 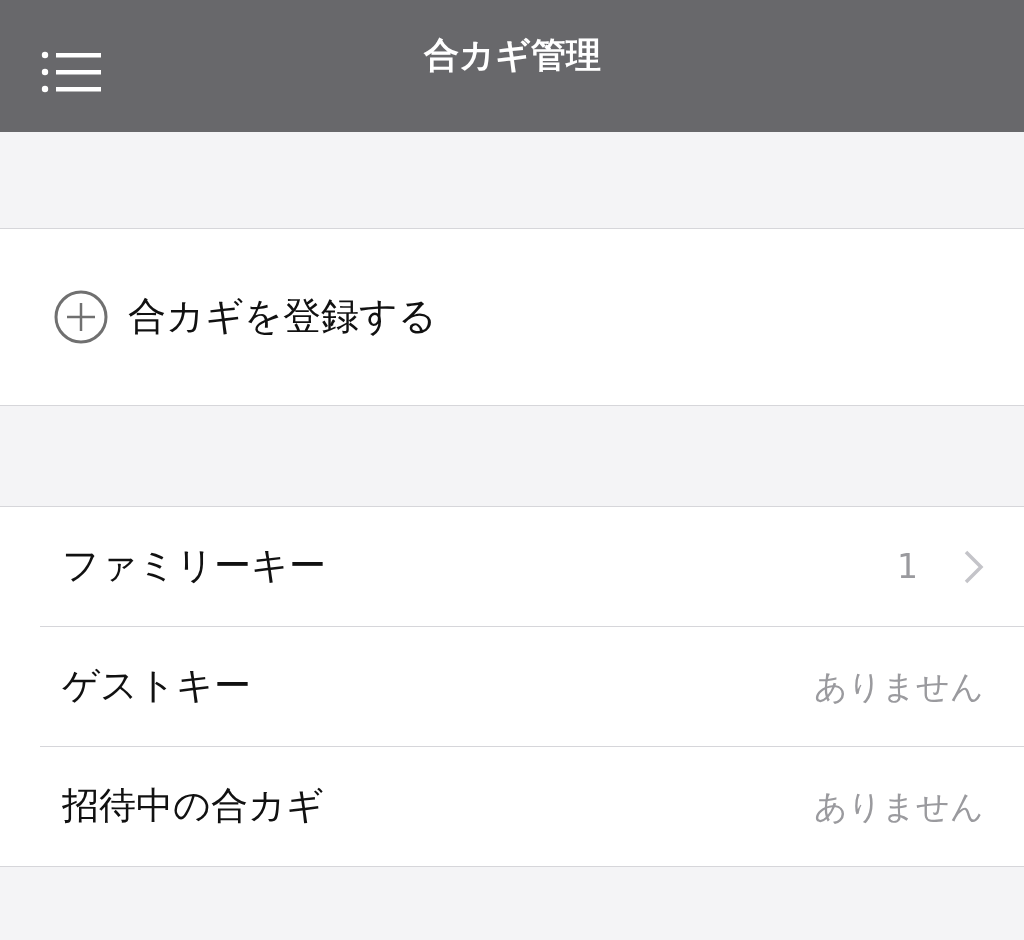 What do you see at coordinates (512, 806) in the screenshot?
I see `key-list-item: 招待中の合カギ ありません` at bounding box center [512, 806].